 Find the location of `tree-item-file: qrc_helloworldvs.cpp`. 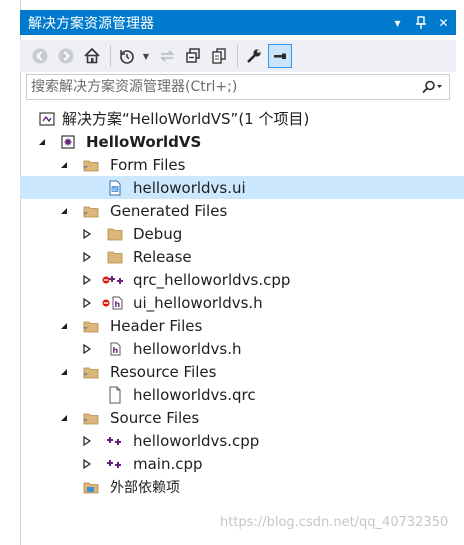

tree-item-file: qrc_helloworldvs.cpp is located at coordinates (242, 279).